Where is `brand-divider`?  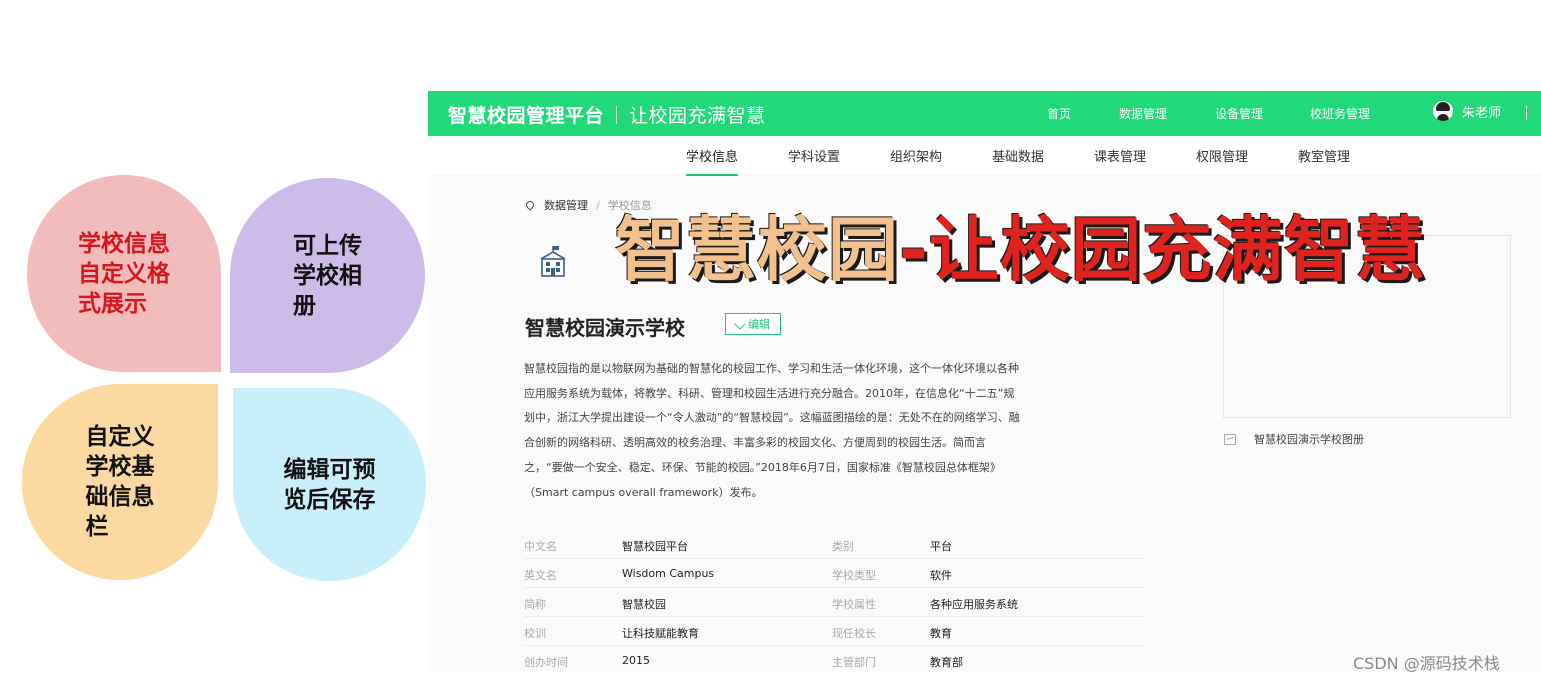 brand-divider is located at coordinates (617, 115).